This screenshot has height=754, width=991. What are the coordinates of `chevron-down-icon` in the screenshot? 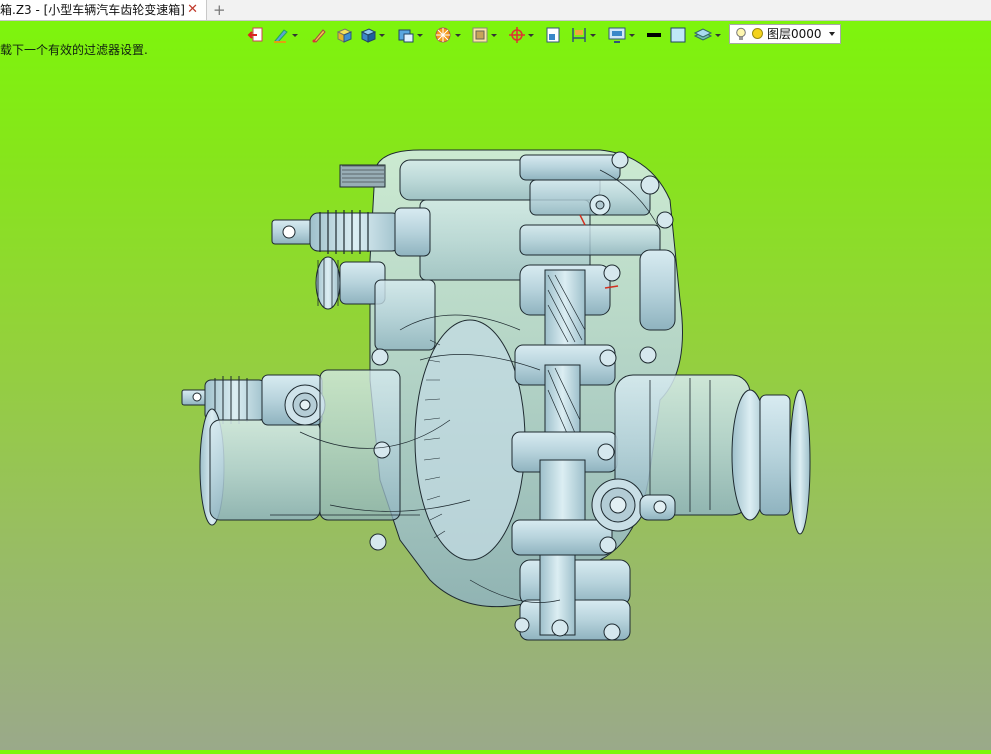 It's located at (832, 34).